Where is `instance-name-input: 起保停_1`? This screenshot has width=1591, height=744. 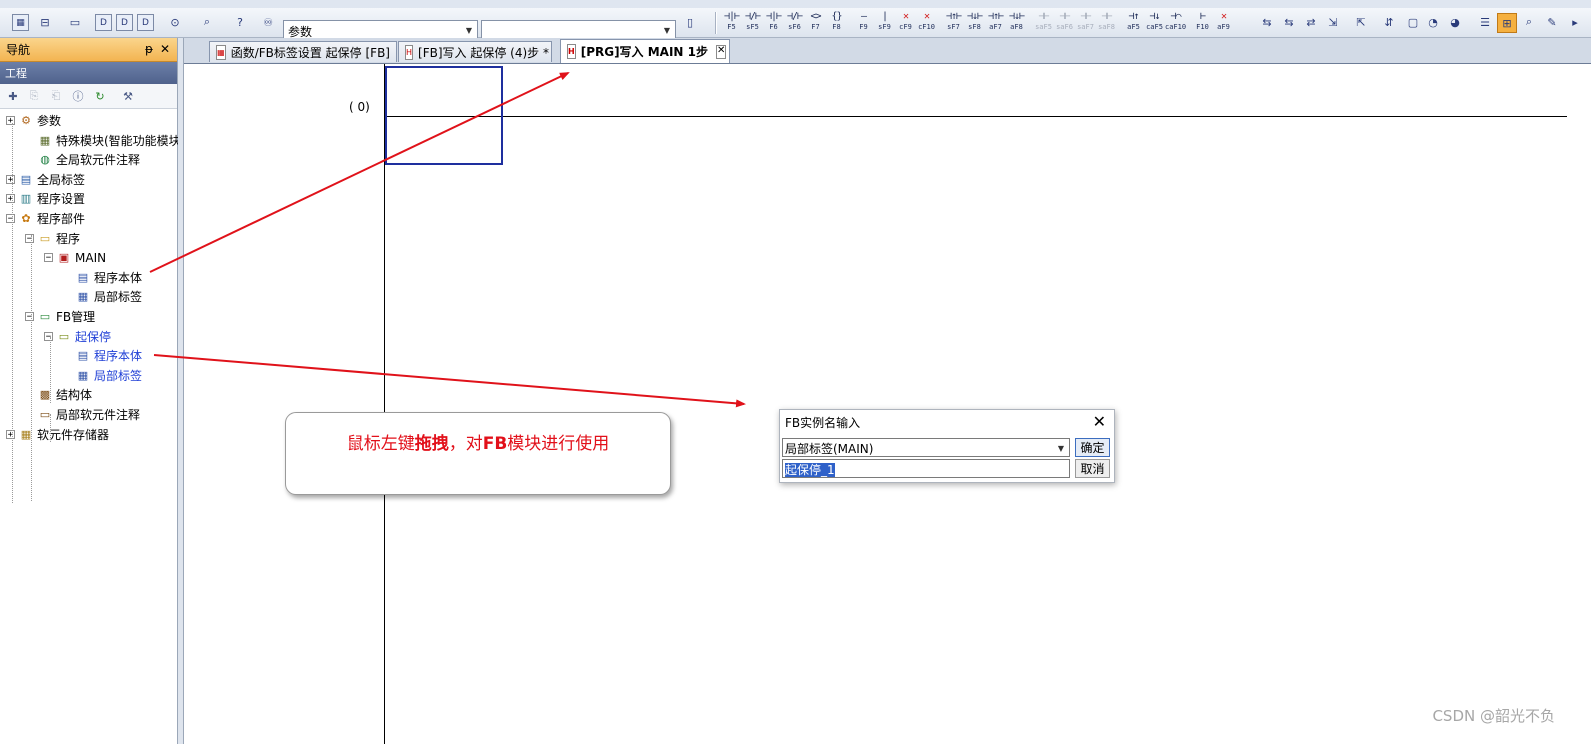 instance-name-input: 起保停_1 is located at coordinates (926, 468).